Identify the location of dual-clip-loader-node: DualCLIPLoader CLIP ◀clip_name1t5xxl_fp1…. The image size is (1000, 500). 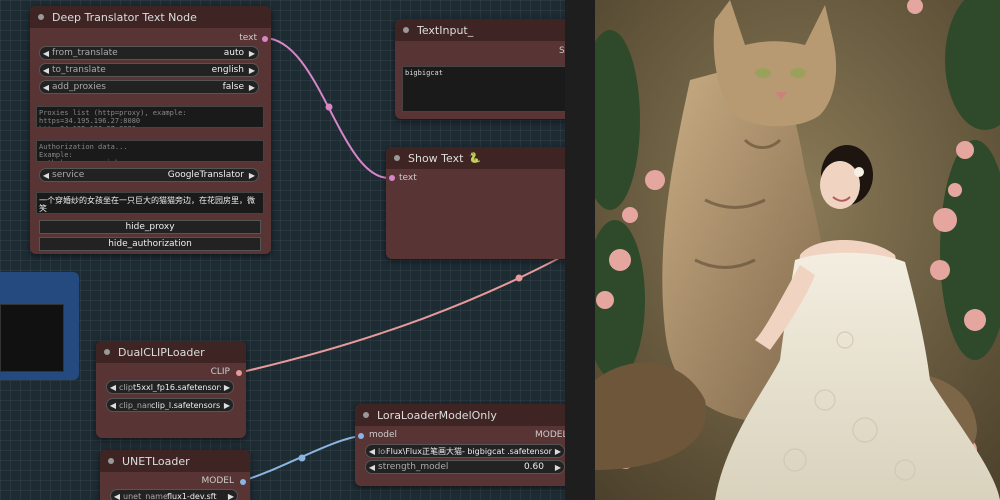
(171, 389).